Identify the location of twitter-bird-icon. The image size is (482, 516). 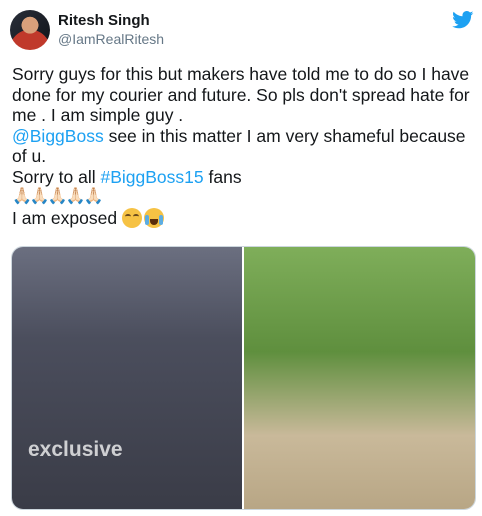
(463, 20).